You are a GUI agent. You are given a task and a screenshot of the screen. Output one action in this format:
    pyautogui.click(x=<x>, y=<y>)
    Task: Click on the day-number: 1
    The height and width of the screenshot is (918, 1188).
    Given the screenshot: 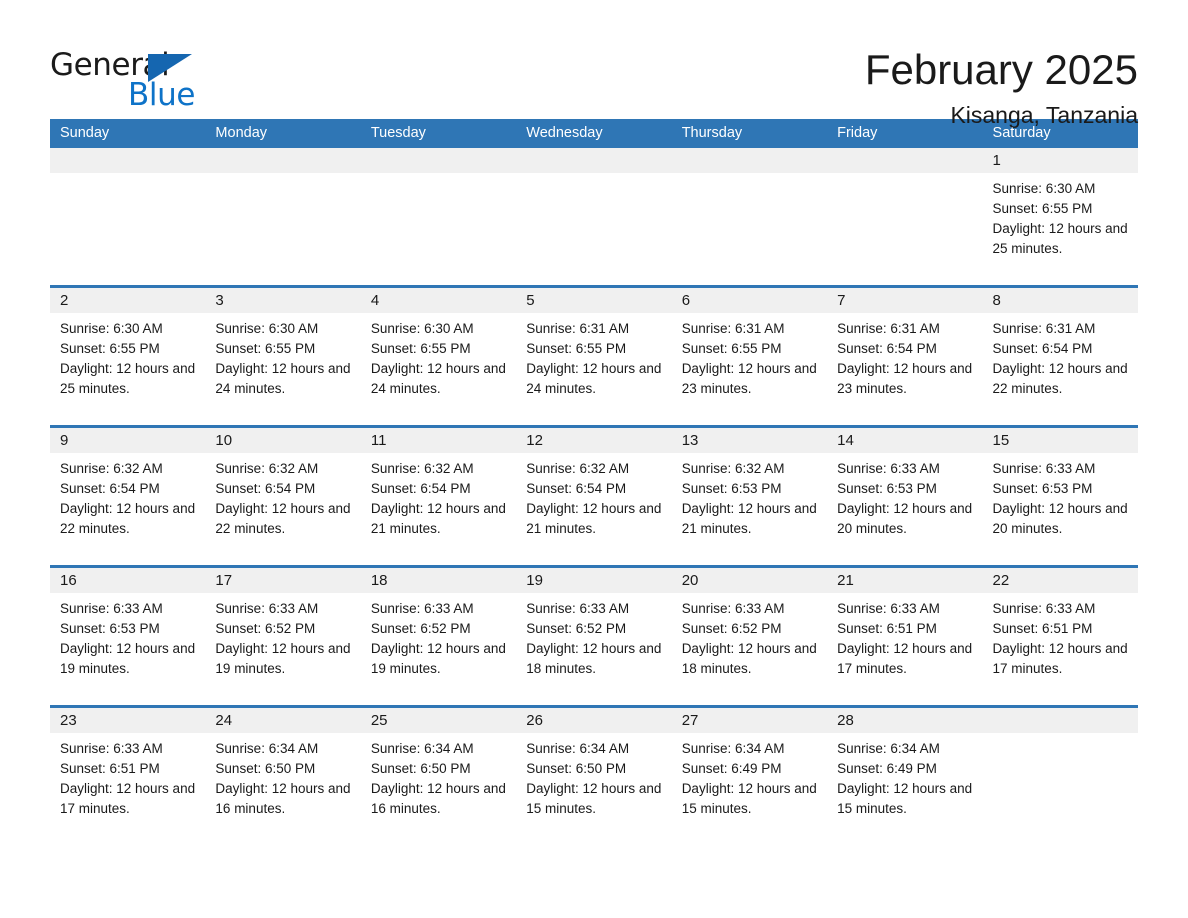 What is the action you would take?
    pyautogui.click(x=1060, y=160)
    